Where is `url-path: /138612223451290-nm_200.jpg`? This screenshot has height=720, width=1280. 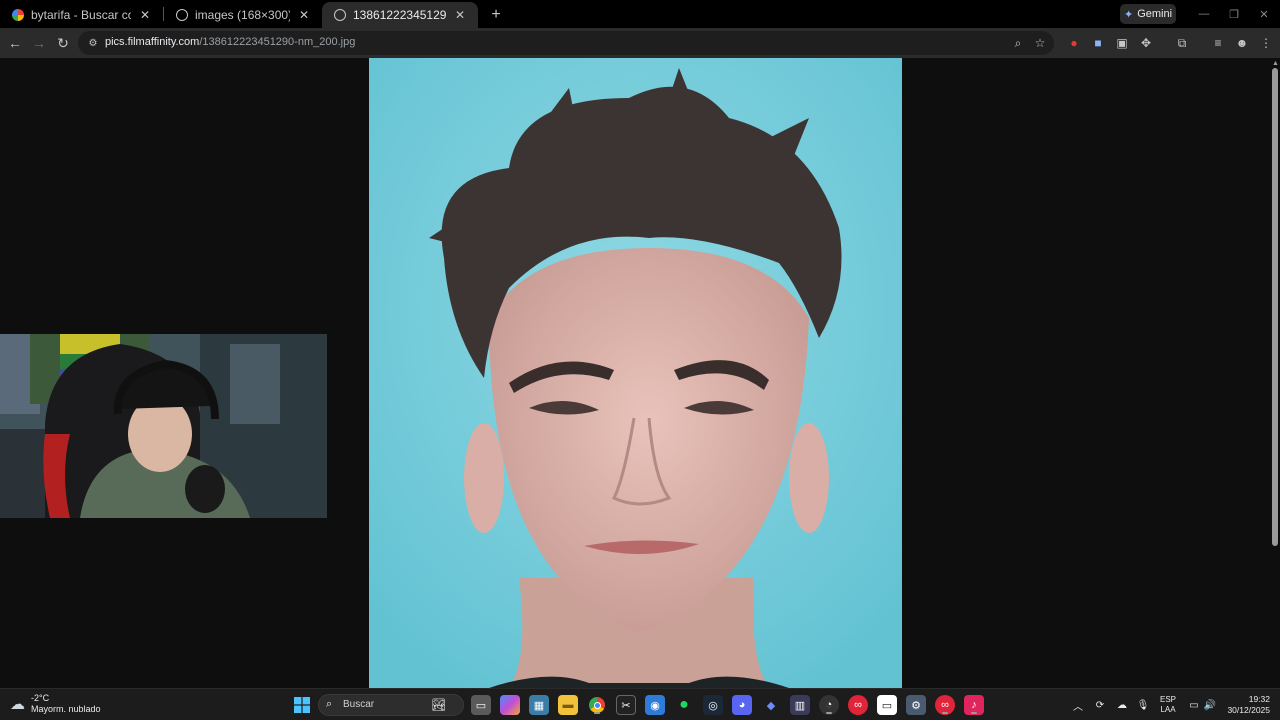
url-path: /138612223451290-nm_200.jpg is located at coordinates (277, 42).